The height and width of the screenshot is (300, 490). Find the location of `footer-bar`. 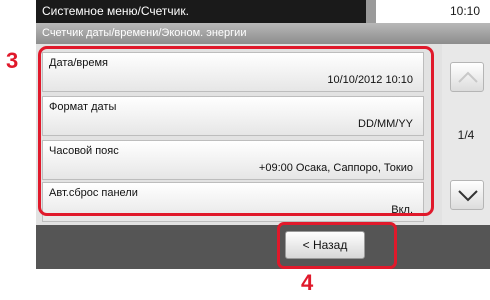

footer-bar is located at coordinates (263, 247).